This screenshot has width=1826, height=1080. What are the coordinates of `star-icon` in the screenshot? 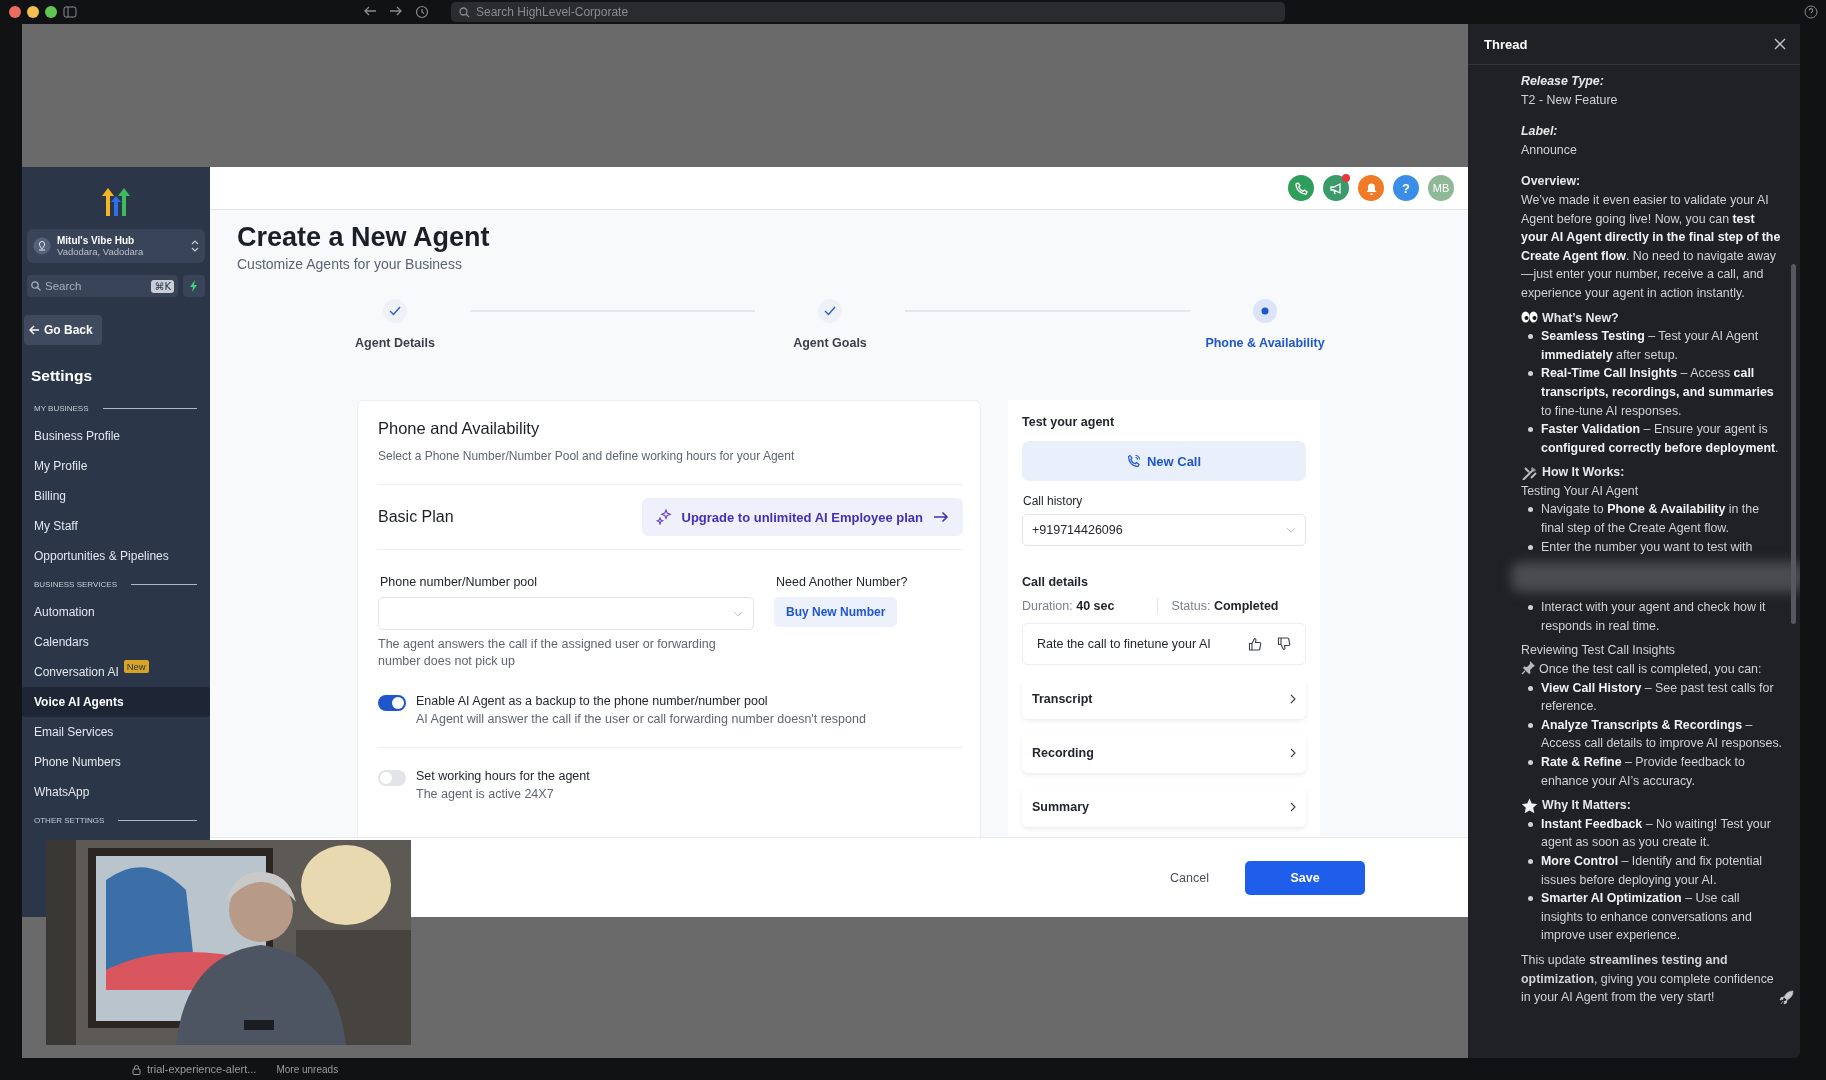 It's located at (1529, 805).